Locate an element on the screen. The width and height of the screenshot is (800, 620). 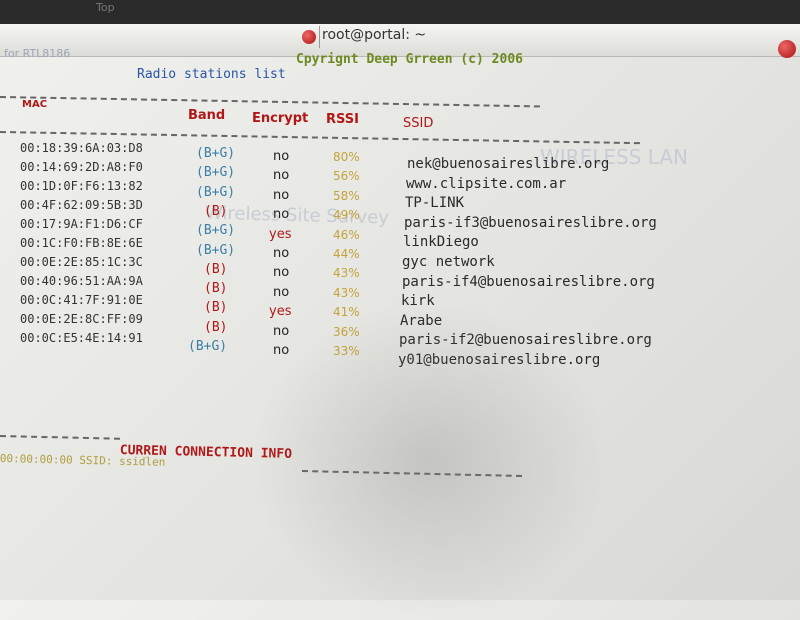
station-ssid-cell: paris-if4@buenosaireslibre.org is located at coordinates (528, 281).